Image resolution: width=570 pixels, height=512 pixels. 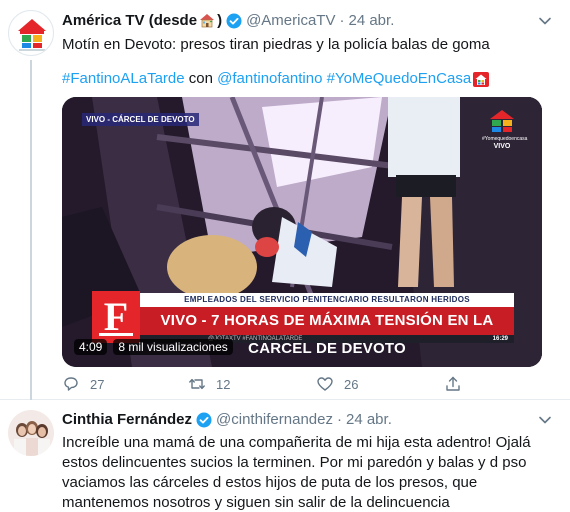 I want to click on video-views: 8 mil visualizaciones, so click(x=173, y=347).